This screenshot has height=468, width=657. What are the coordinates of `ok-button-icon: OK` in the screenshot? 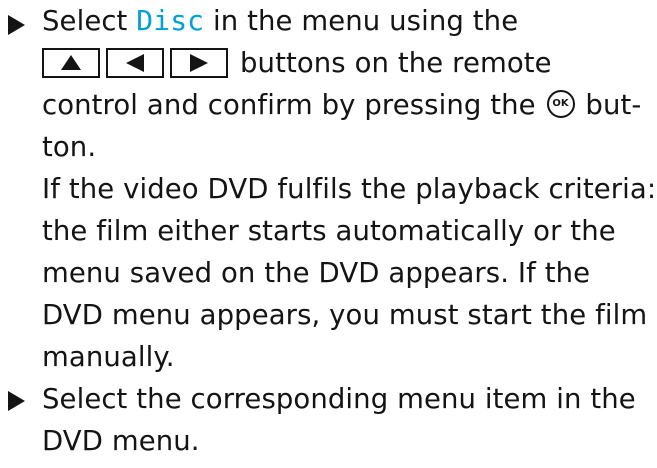 It's located at (560, 104).